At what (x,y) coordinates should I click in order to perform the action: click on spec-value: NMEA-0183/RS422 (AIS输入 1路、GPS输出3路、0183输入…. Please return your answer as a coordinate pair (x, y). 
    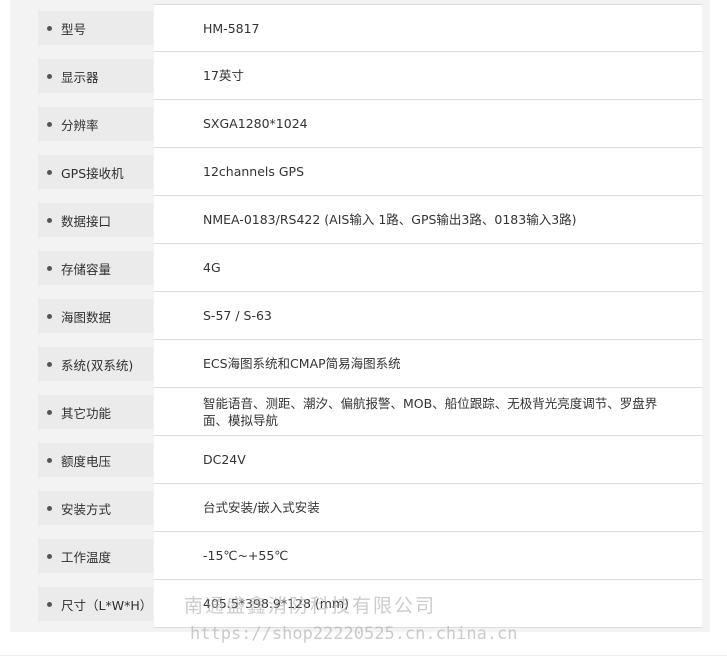
    Looking at the image, I should click on (428, 220).